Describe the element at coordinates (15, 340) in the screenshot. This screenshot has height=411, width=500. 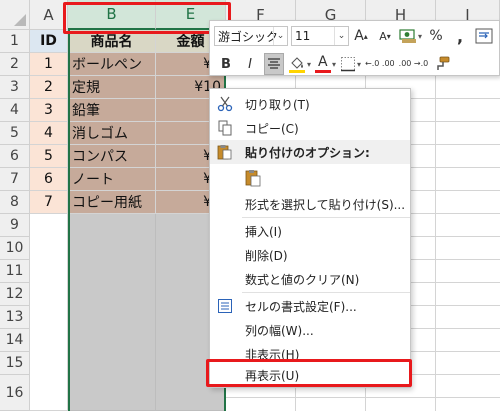
I see `row-header: 14` at that location.